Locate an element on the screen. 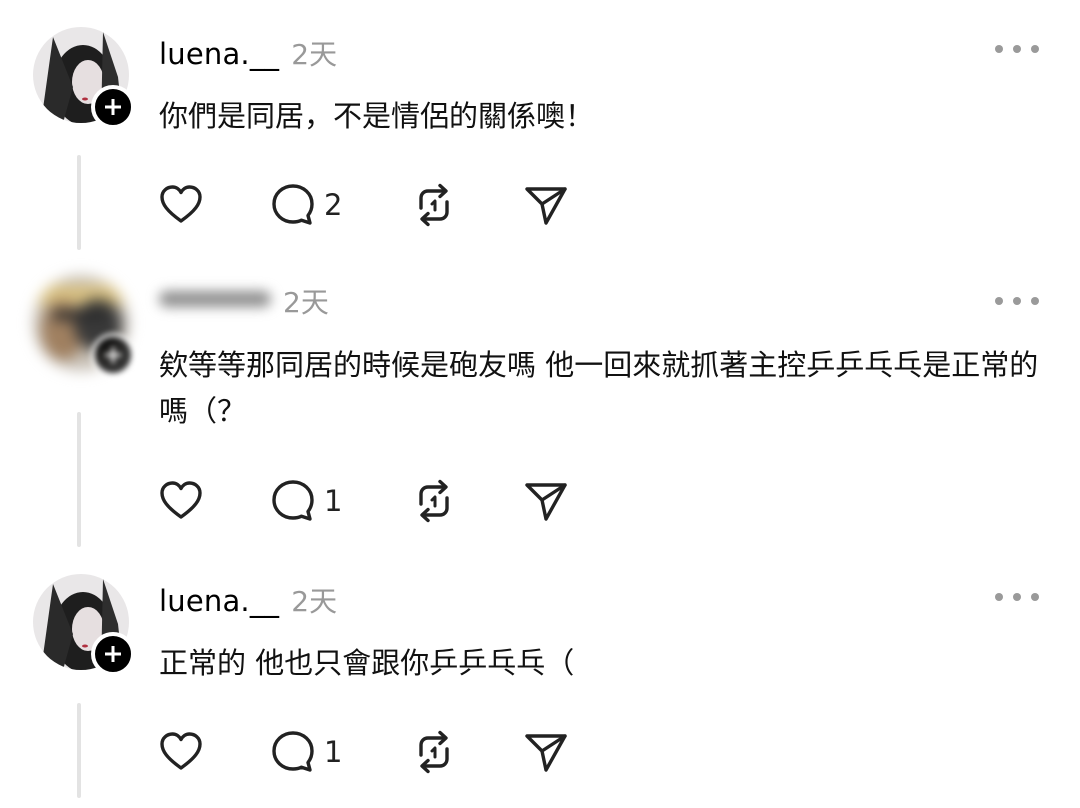 This screenshot has height=808, width=1080. comment-text: 欸等等那同居的時候是砲友嗎 他一回來就抓著主控乒乒乓乓是正常的嗎（？ is located at coordinates (599, 388).